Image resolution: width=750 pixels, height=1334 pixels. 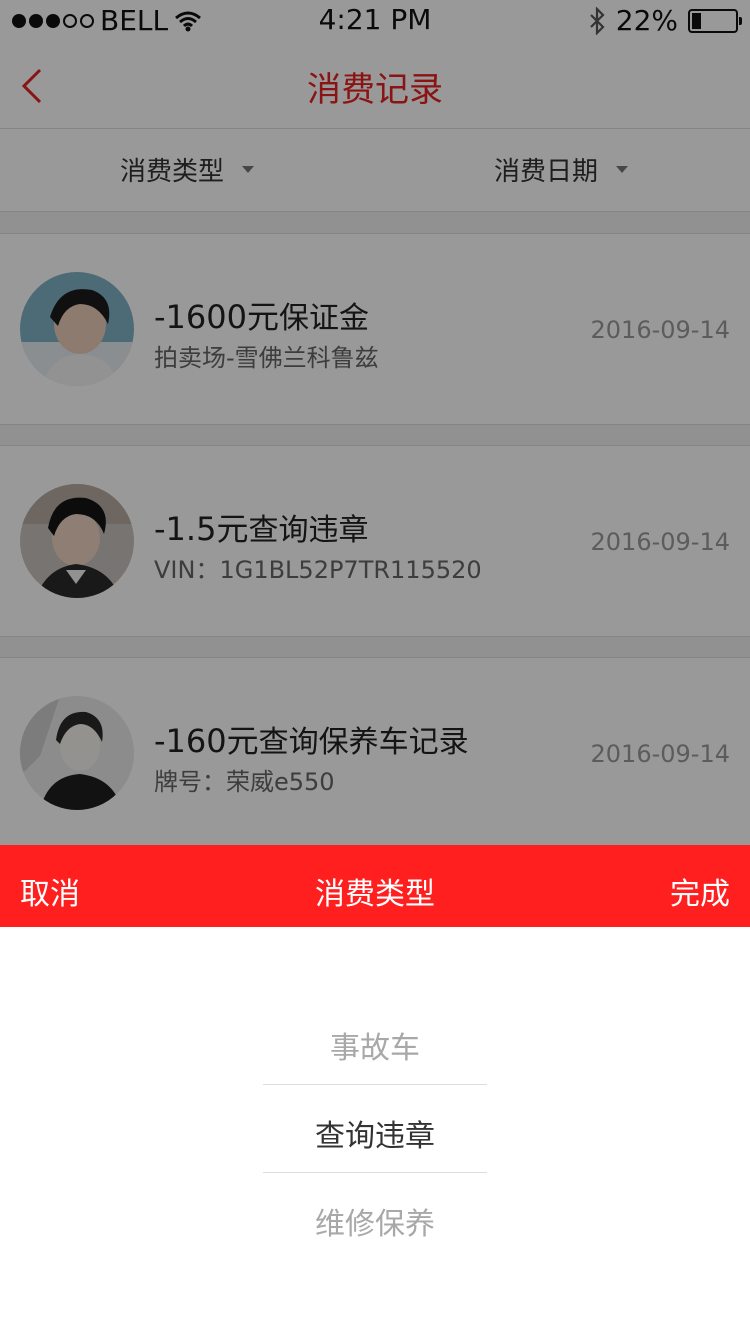 I want to click on picker-toolbar: 取消 消费类型 完成, so click(x=375, y=886).